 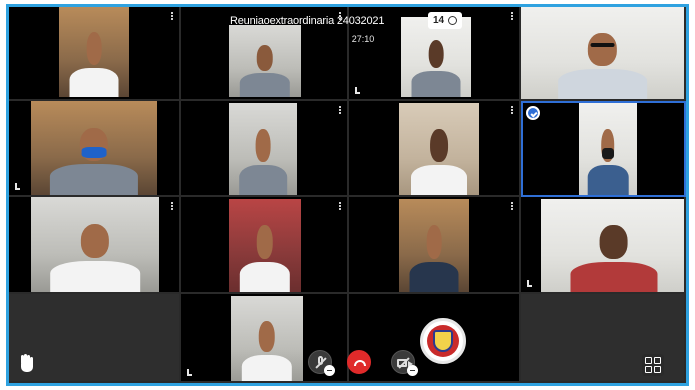 What do you see at coordinates (648, 360) in the screenshot?
I see `grid-layout-icon` at bounding box center [648, 360].